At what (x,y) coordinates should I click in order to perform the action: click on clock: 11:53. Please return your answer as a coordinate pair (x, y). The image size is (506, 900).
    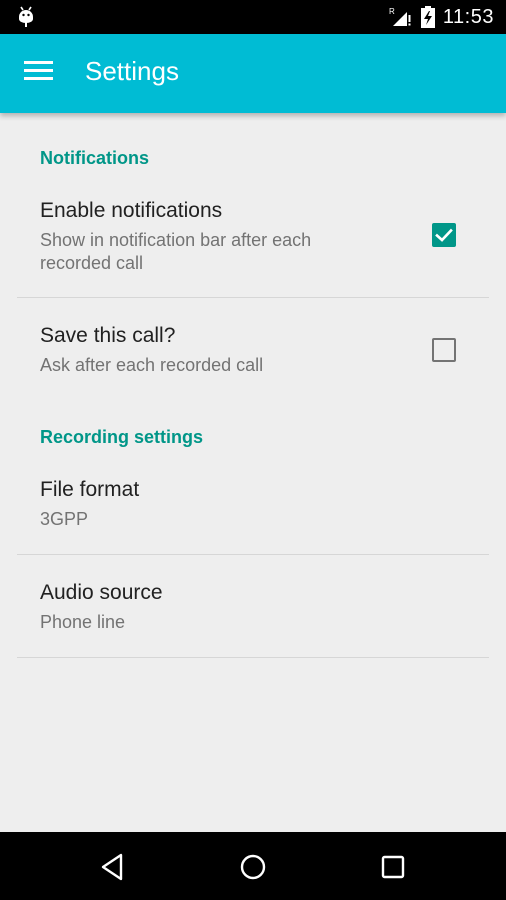
    Looking at the image, I should click on (468, 16).